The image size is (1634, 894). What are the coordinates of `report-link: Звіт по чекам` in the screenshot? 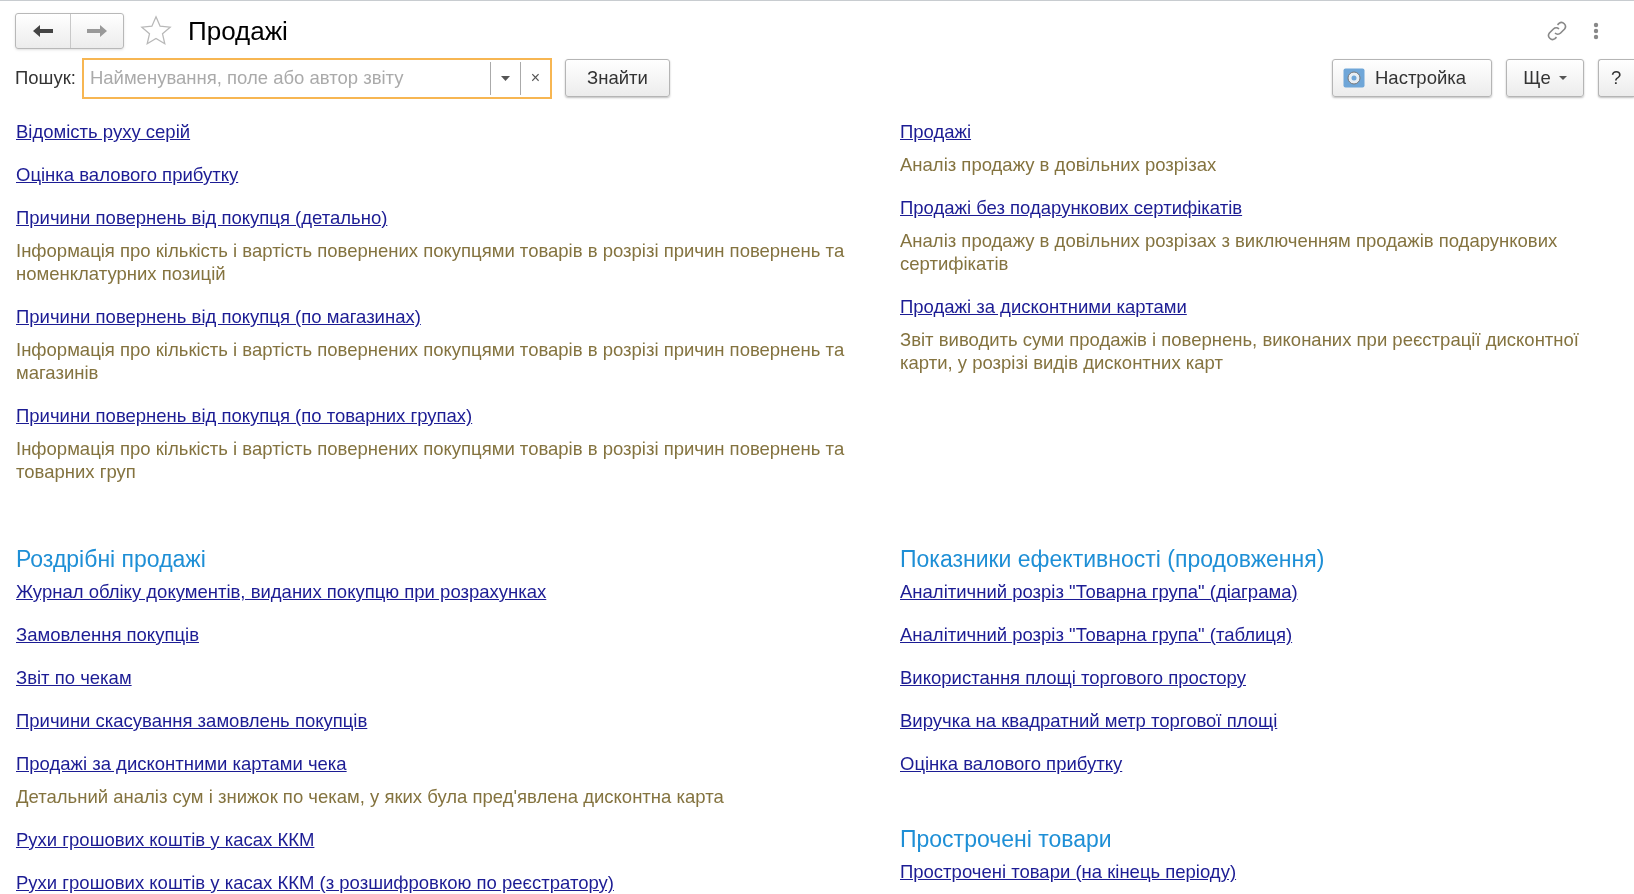 It's located at (74, 677).